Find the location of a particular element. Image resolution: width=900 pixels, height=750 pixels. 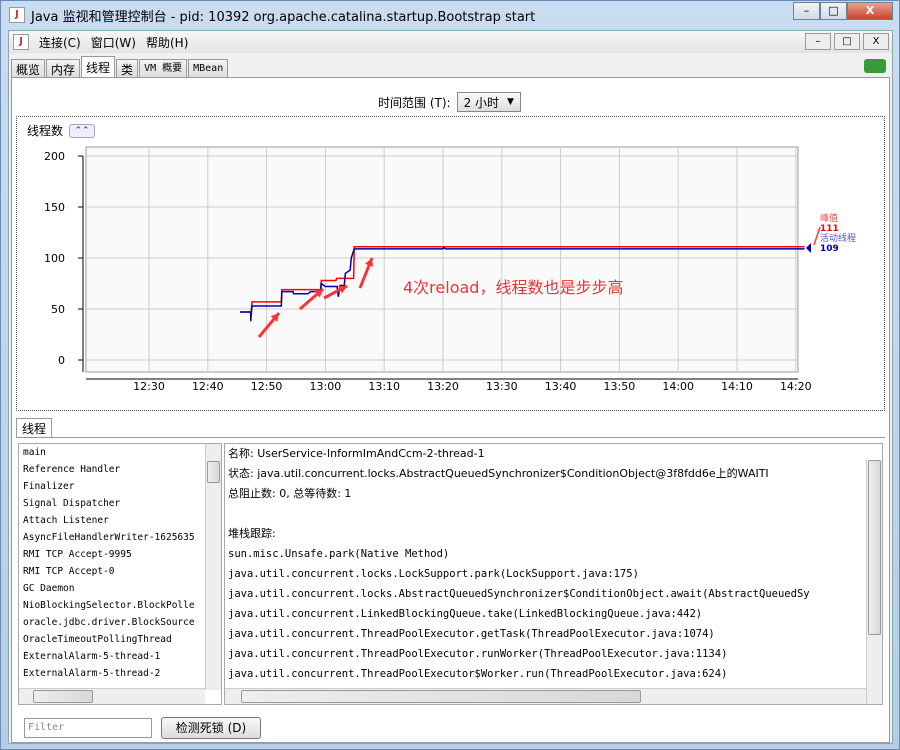

x-tick-label: 12:50 is located at coordinates (267, 386).